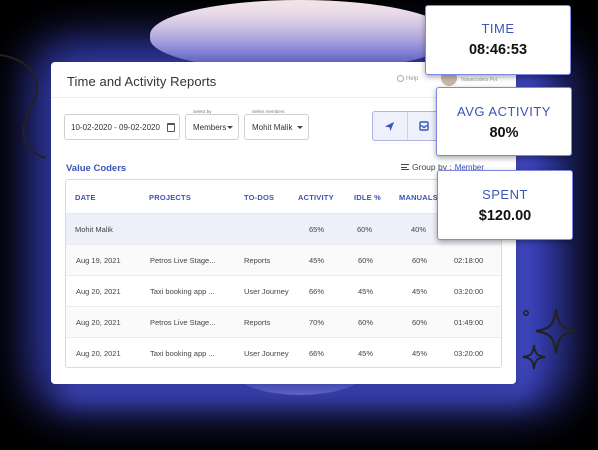  I want to click on column-header-activity: ACTIVITY, so click(316, 197).